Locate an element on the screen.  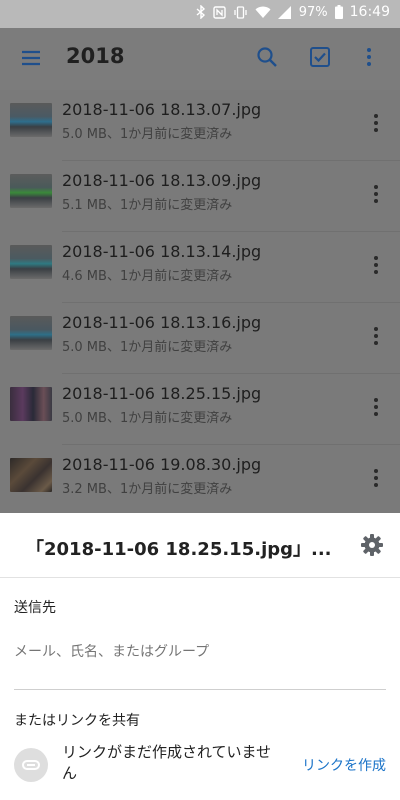
file-meta: 3.2 MB、1か月前に変更済み is located at coordinates (147, 489).